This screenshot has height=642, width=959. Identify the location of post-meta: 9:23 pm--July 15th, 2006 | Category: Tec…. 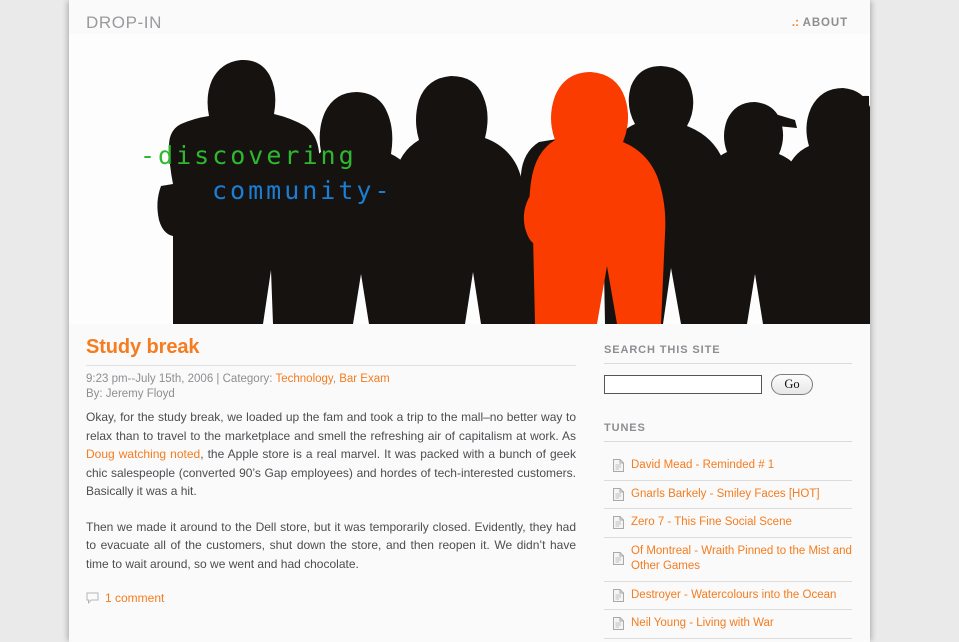
(331, 387).